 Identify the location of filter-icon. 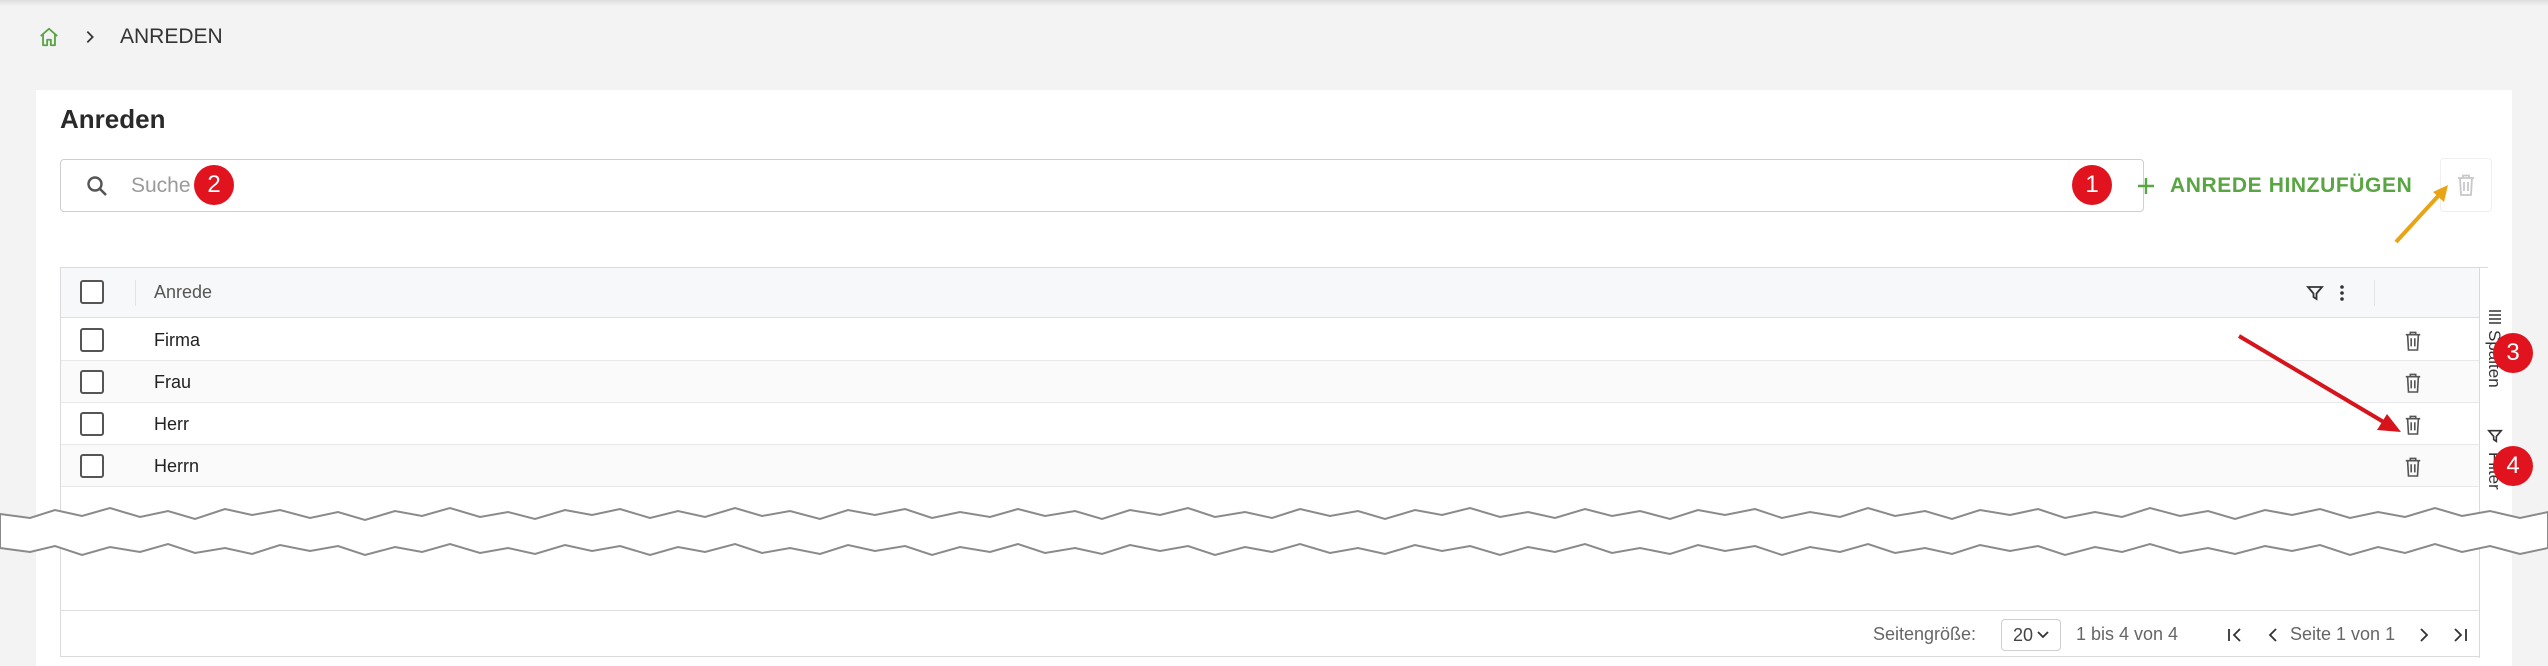
(2315, 293).